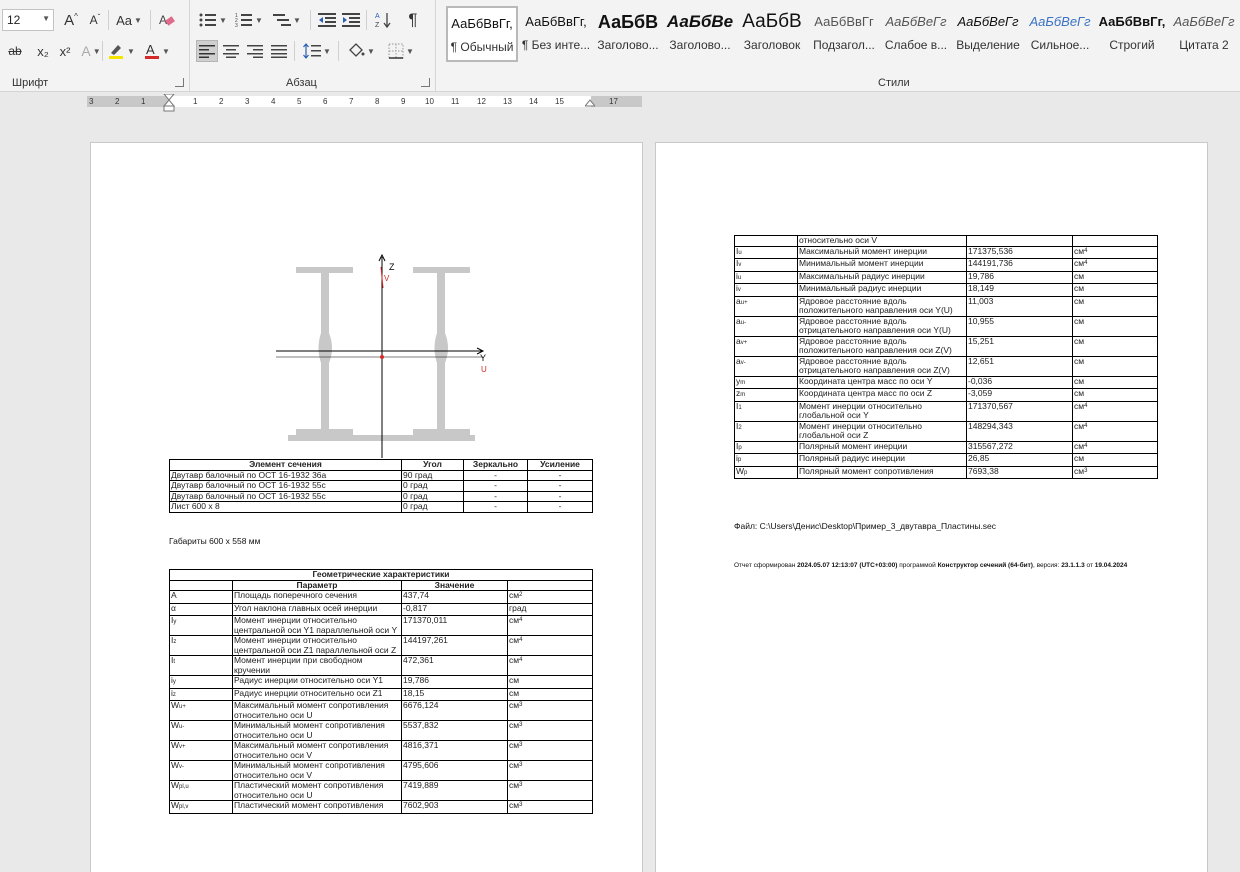  I want to click on justify-button, so click(279, 51).